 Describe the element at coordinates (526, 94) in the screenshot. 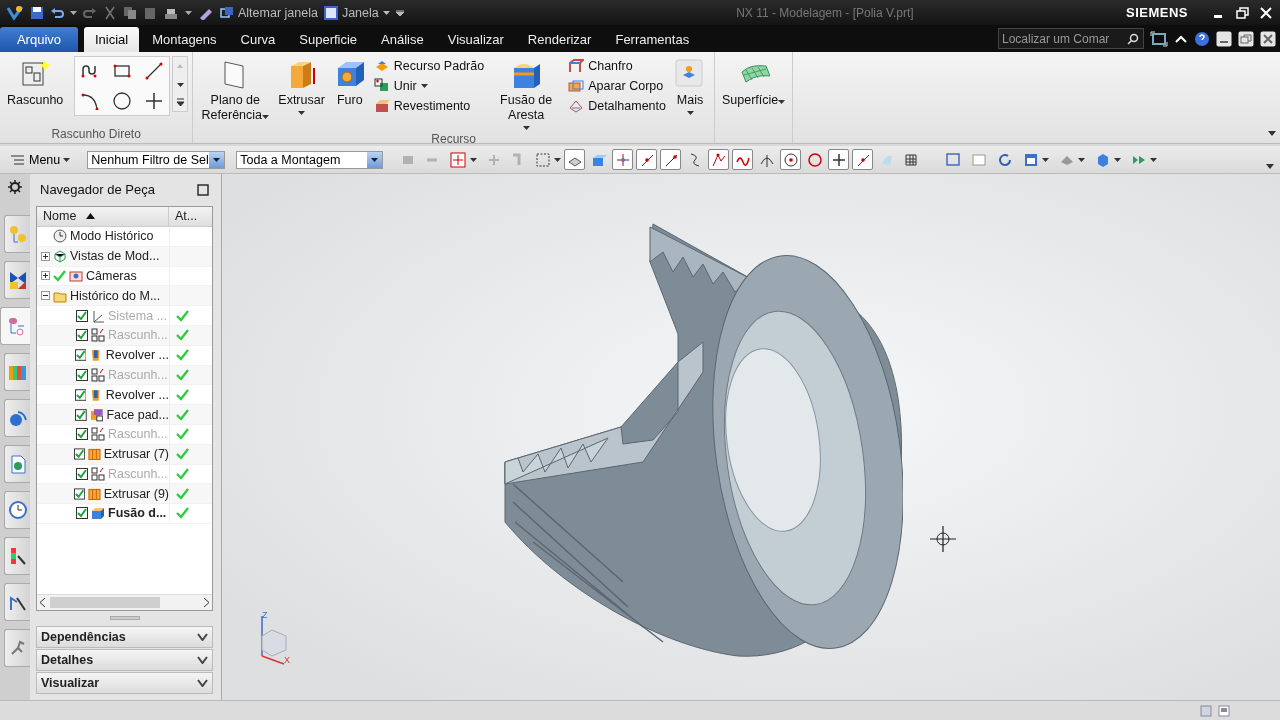

I see `ribbon-button: Fusão de Aresta` at that location.